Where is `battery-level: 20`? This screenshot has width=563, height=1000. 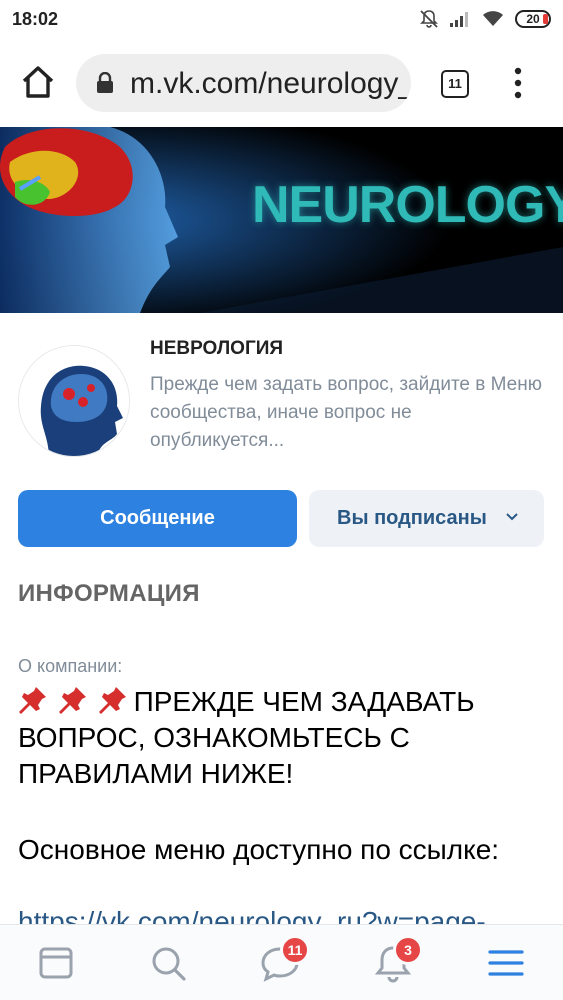
battery-level: 20 is located at coordinates (533, 19).